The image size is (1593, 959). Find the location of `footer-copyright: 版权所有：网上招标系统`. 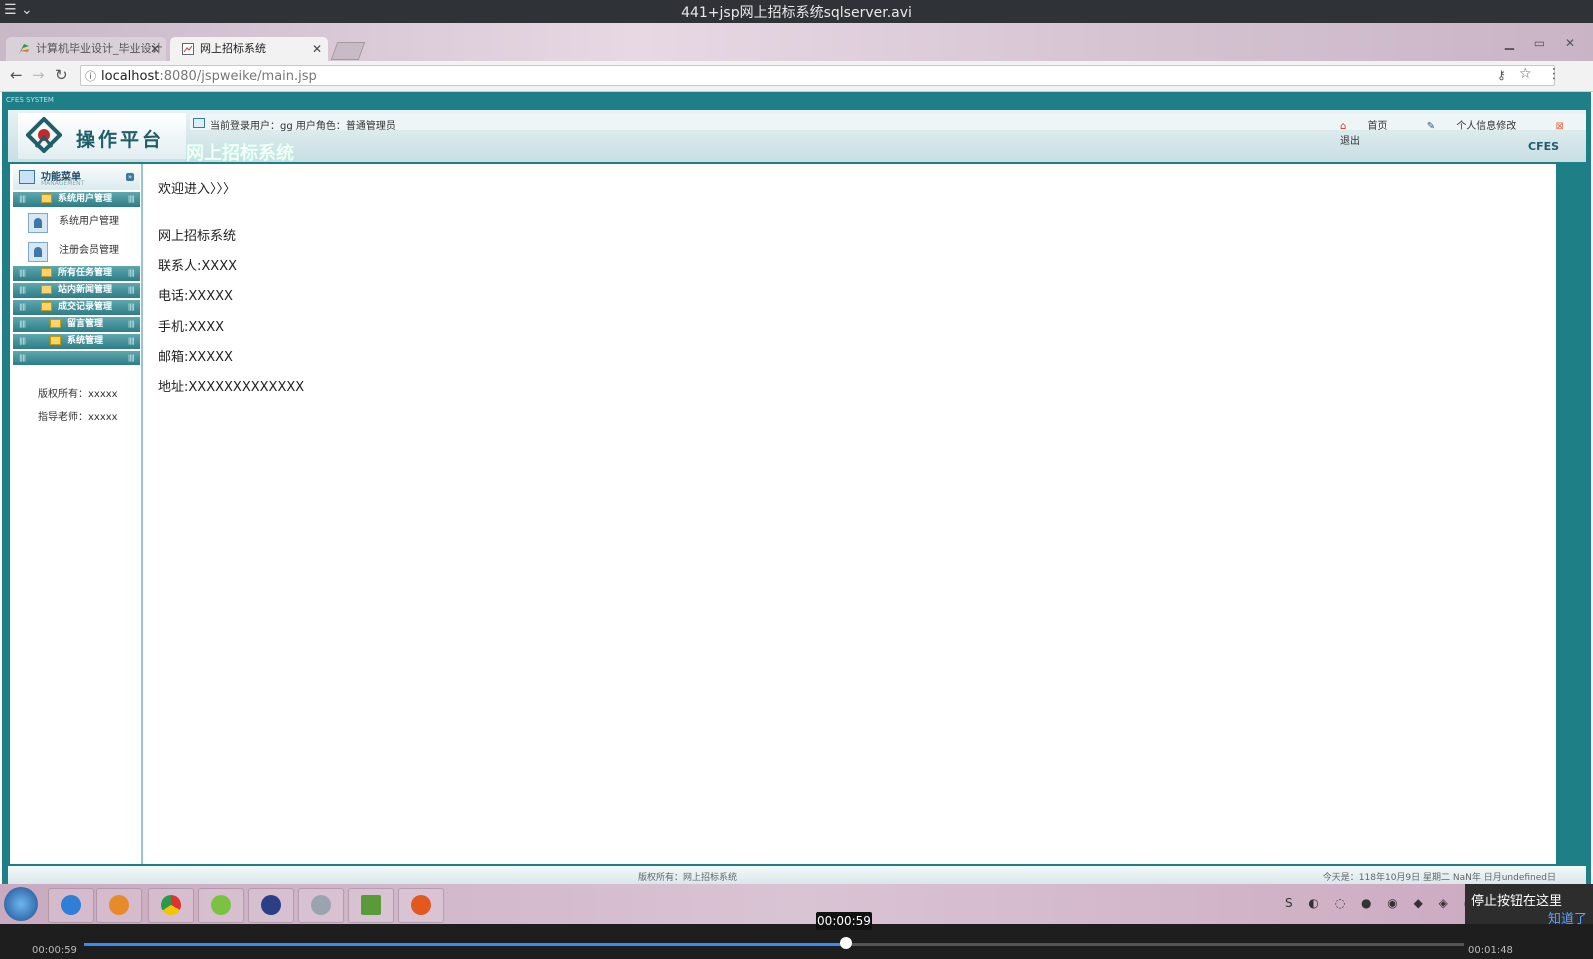

footer-copyright: 版权所有：网上招标系统 is located at coordinates (688, 878).